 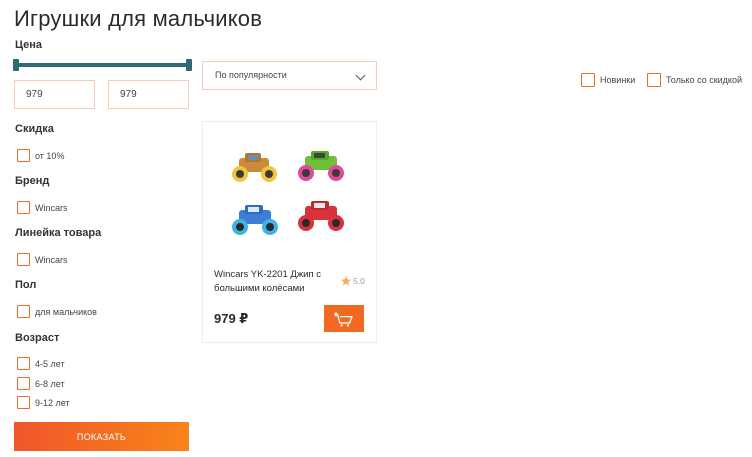 I want to click on star-icon, so click(x=346, y=281).